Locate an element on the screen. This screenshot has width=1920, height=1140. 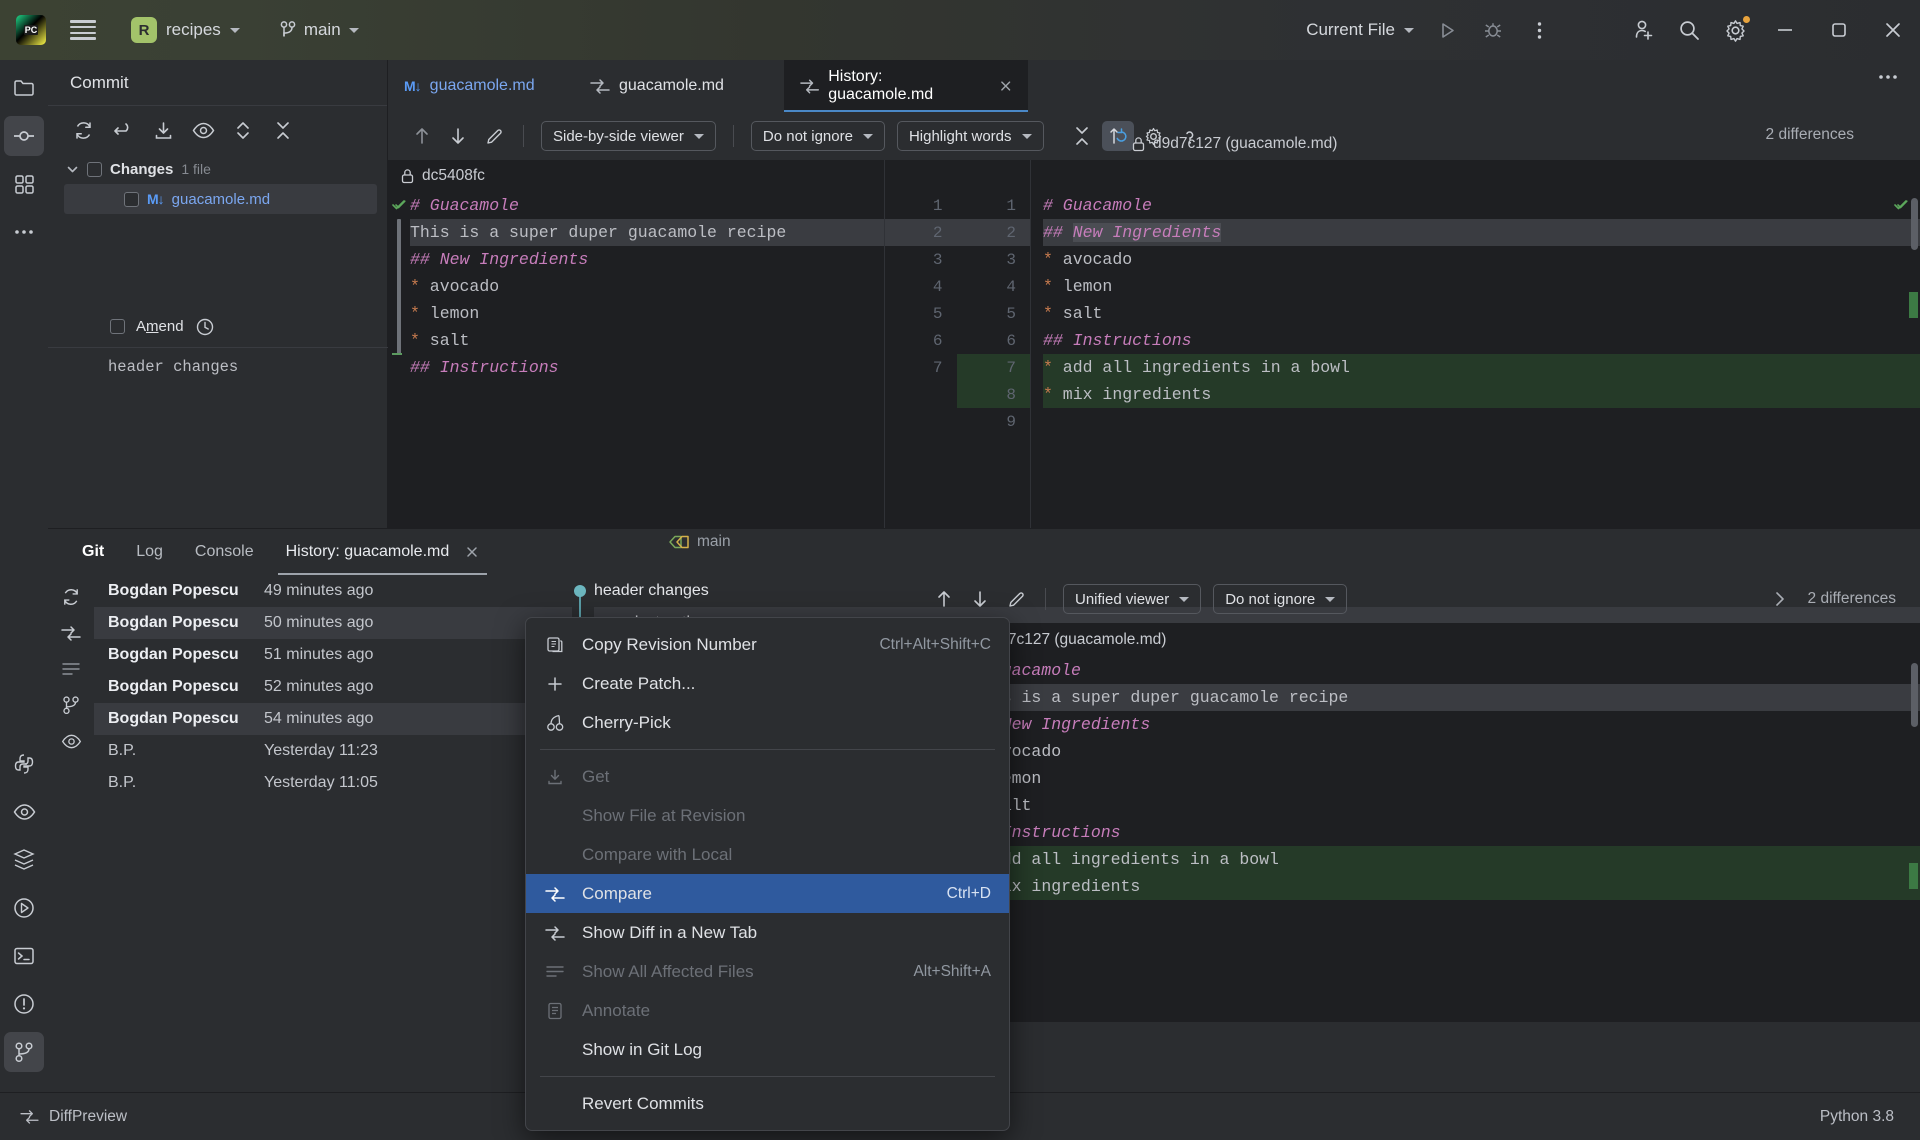
compare-icon is located at coordinates (555, 894).